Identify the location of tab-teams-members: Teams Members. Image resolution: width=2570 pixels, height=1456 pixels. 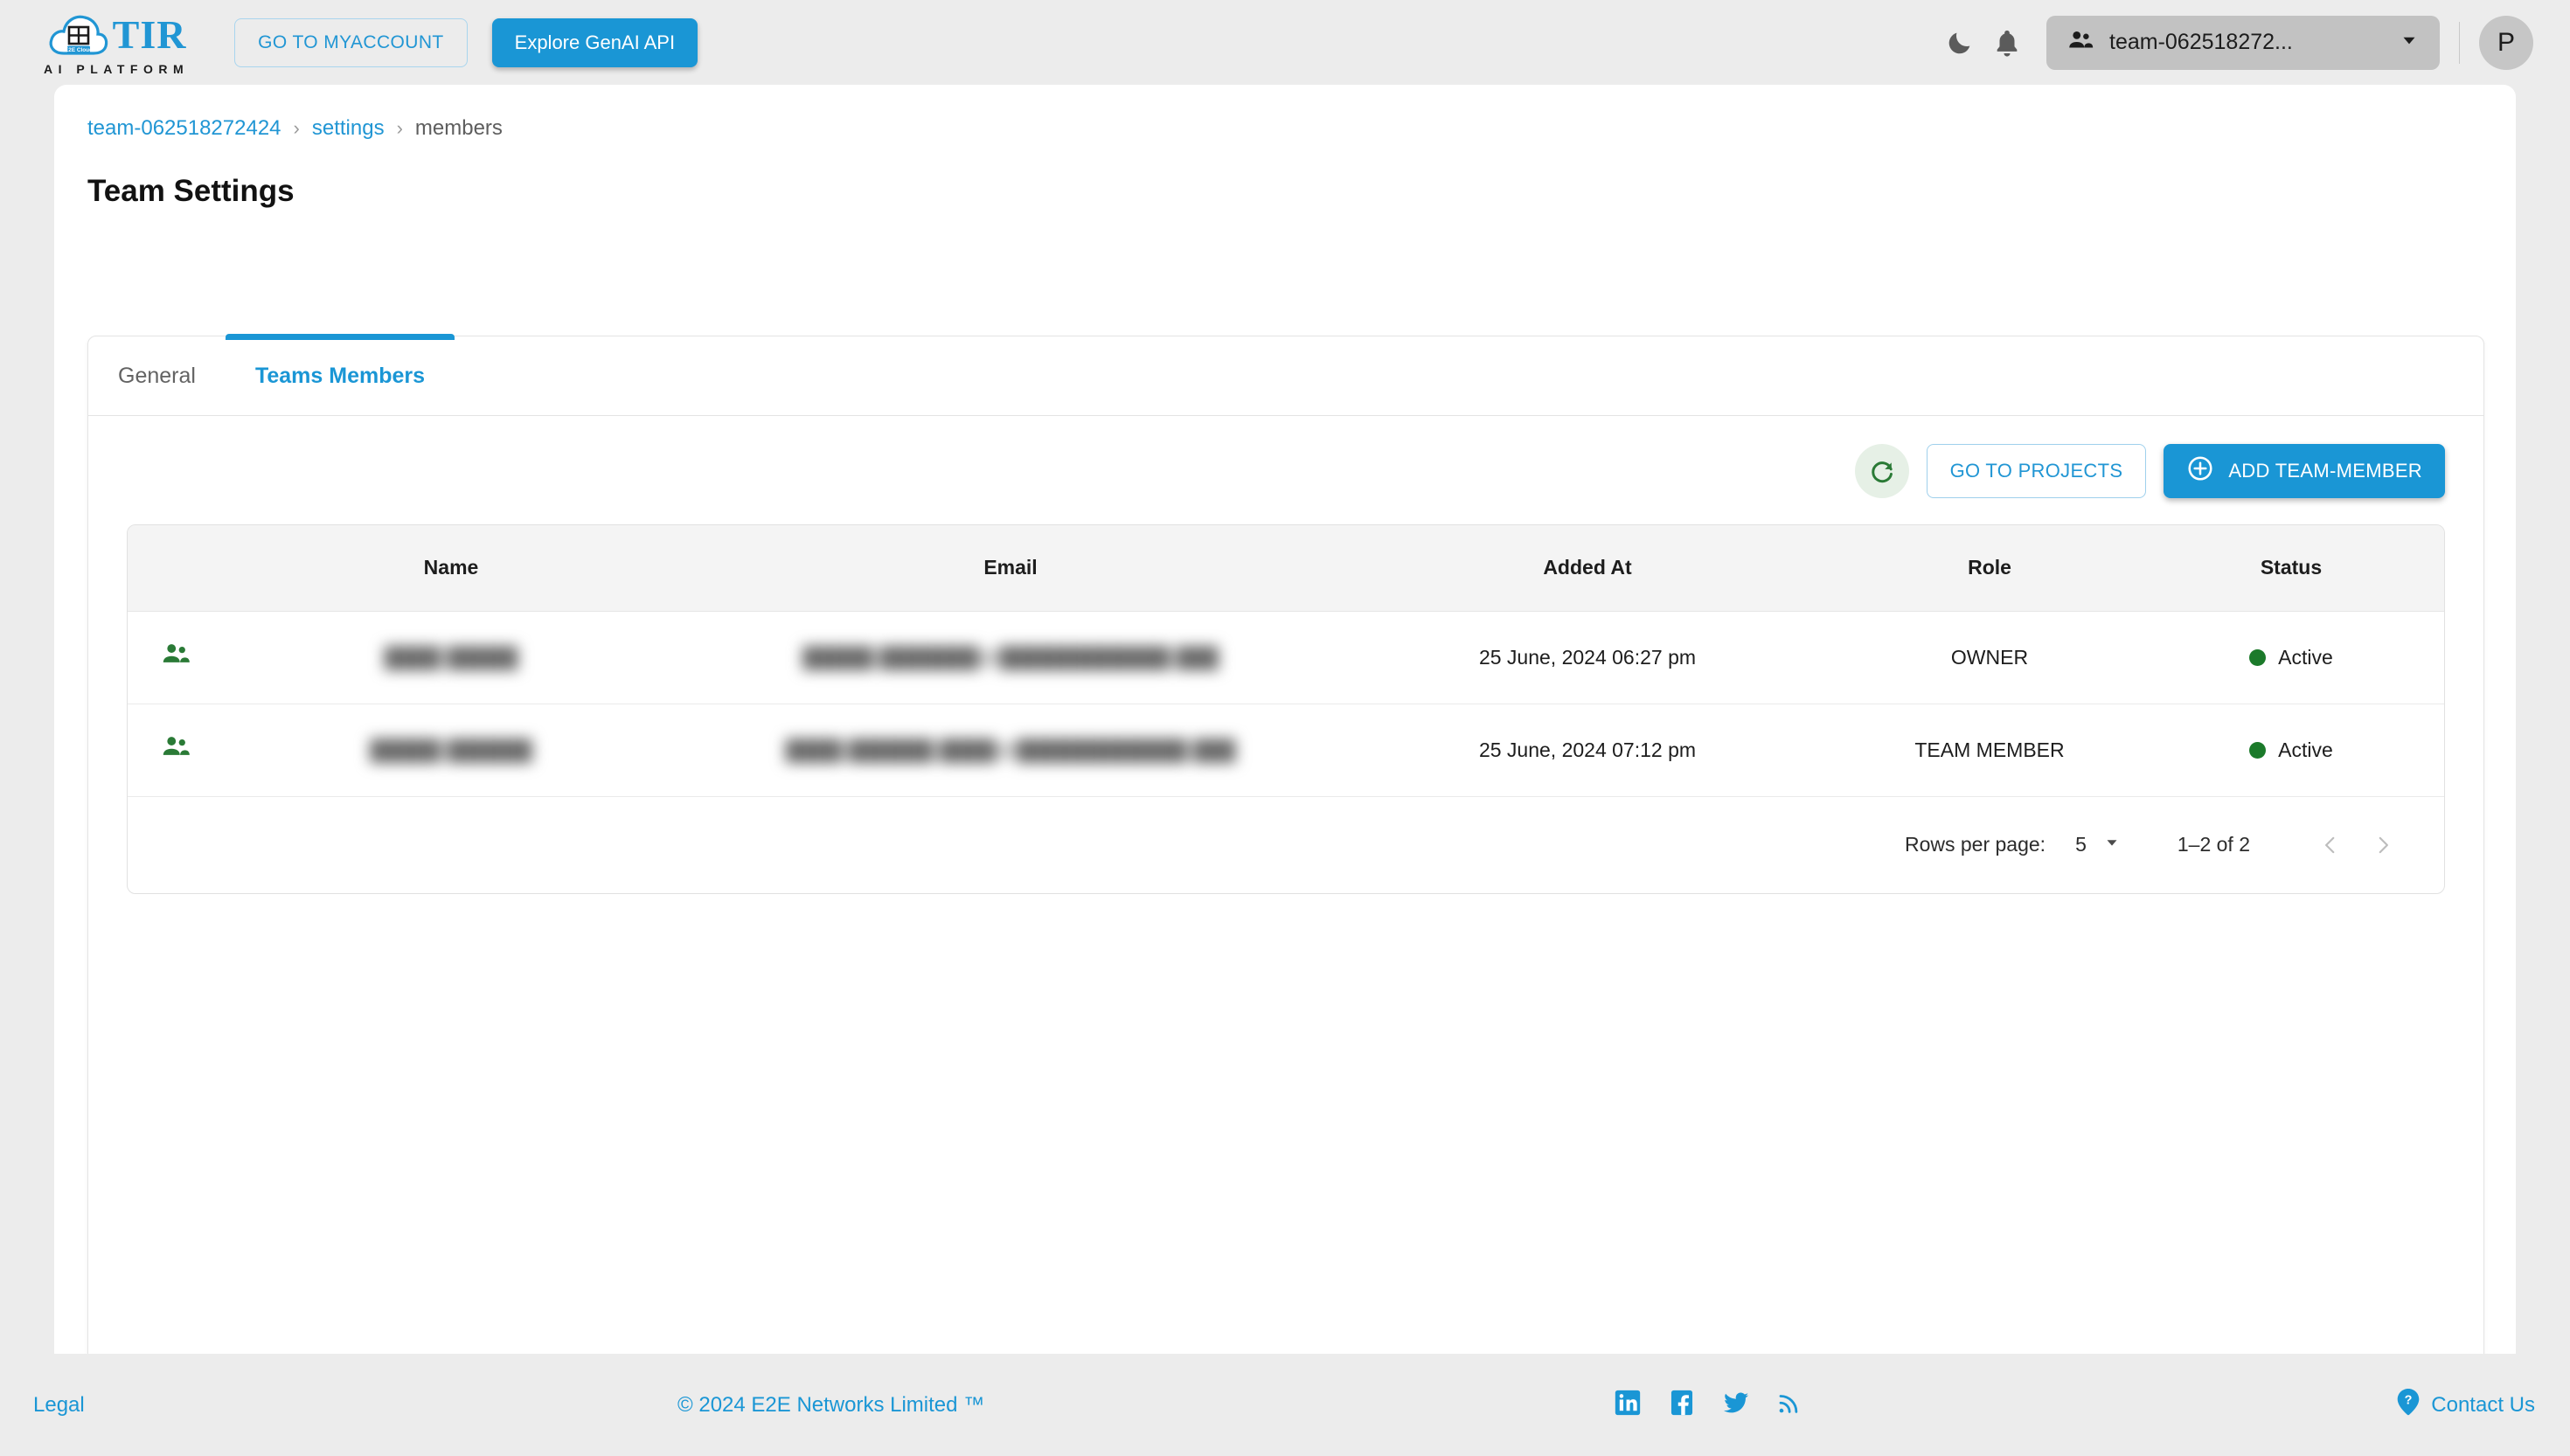
(340, 374).